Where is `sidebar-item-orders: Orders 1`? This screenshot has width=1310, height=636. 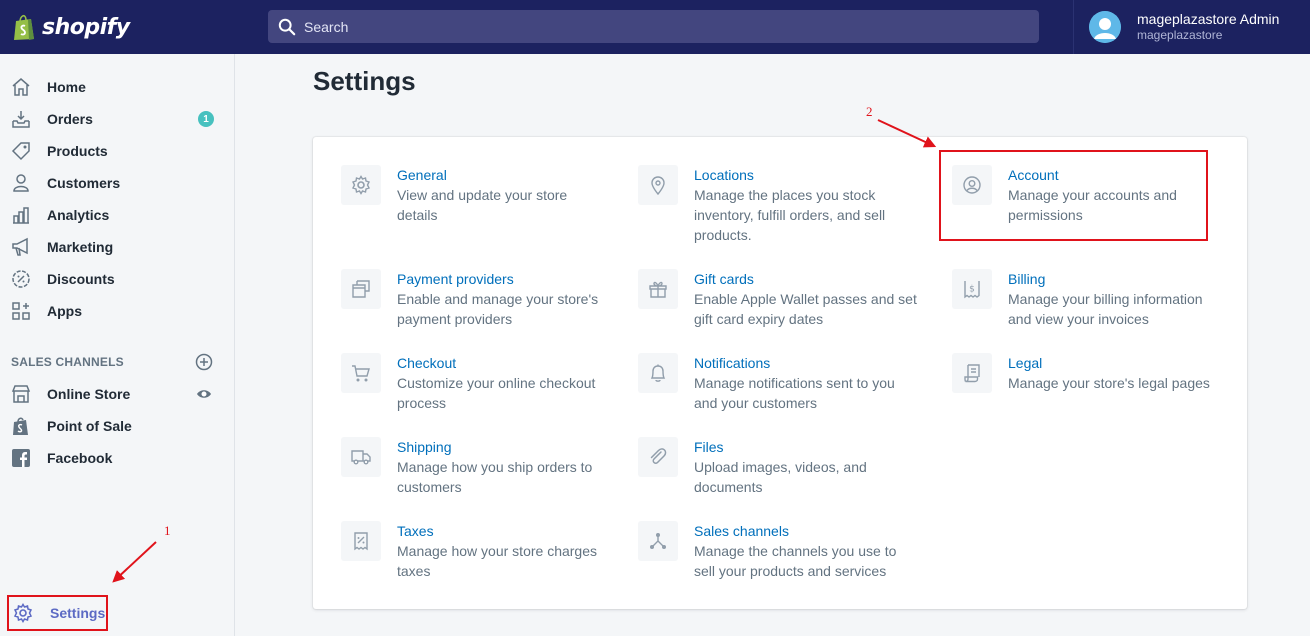
sidebar-item-orders: Orders 1 is located at coordinates (117, 119).